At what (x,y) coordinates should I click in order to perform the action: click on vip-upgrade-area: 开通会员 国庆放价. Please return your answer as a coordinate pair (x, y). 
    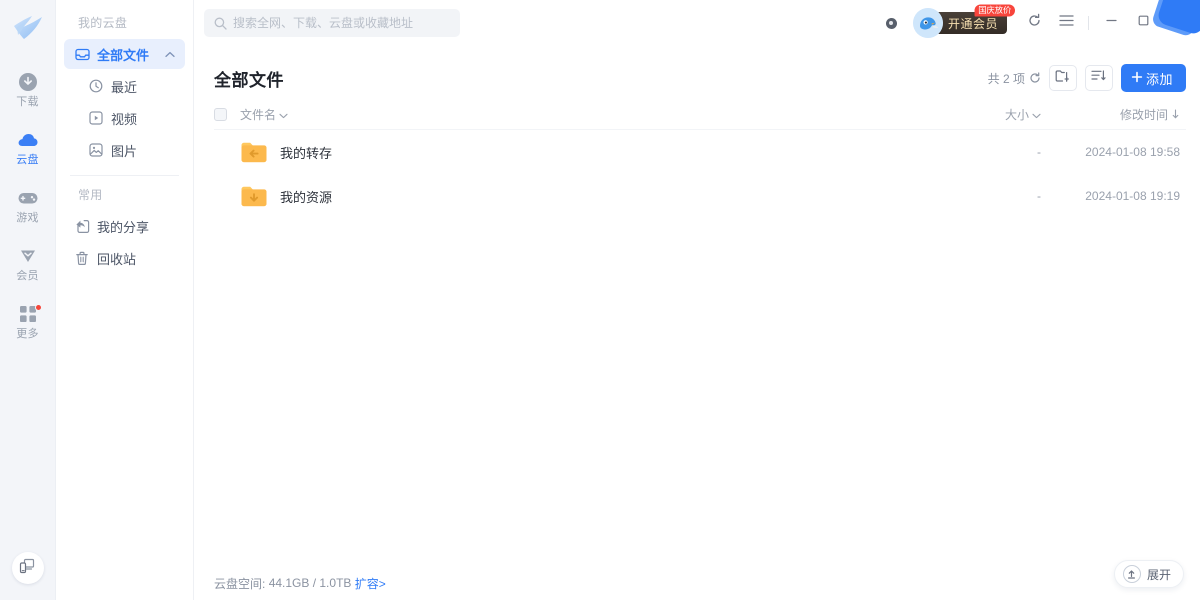
    Looking at the image, I should click on (963, 21).